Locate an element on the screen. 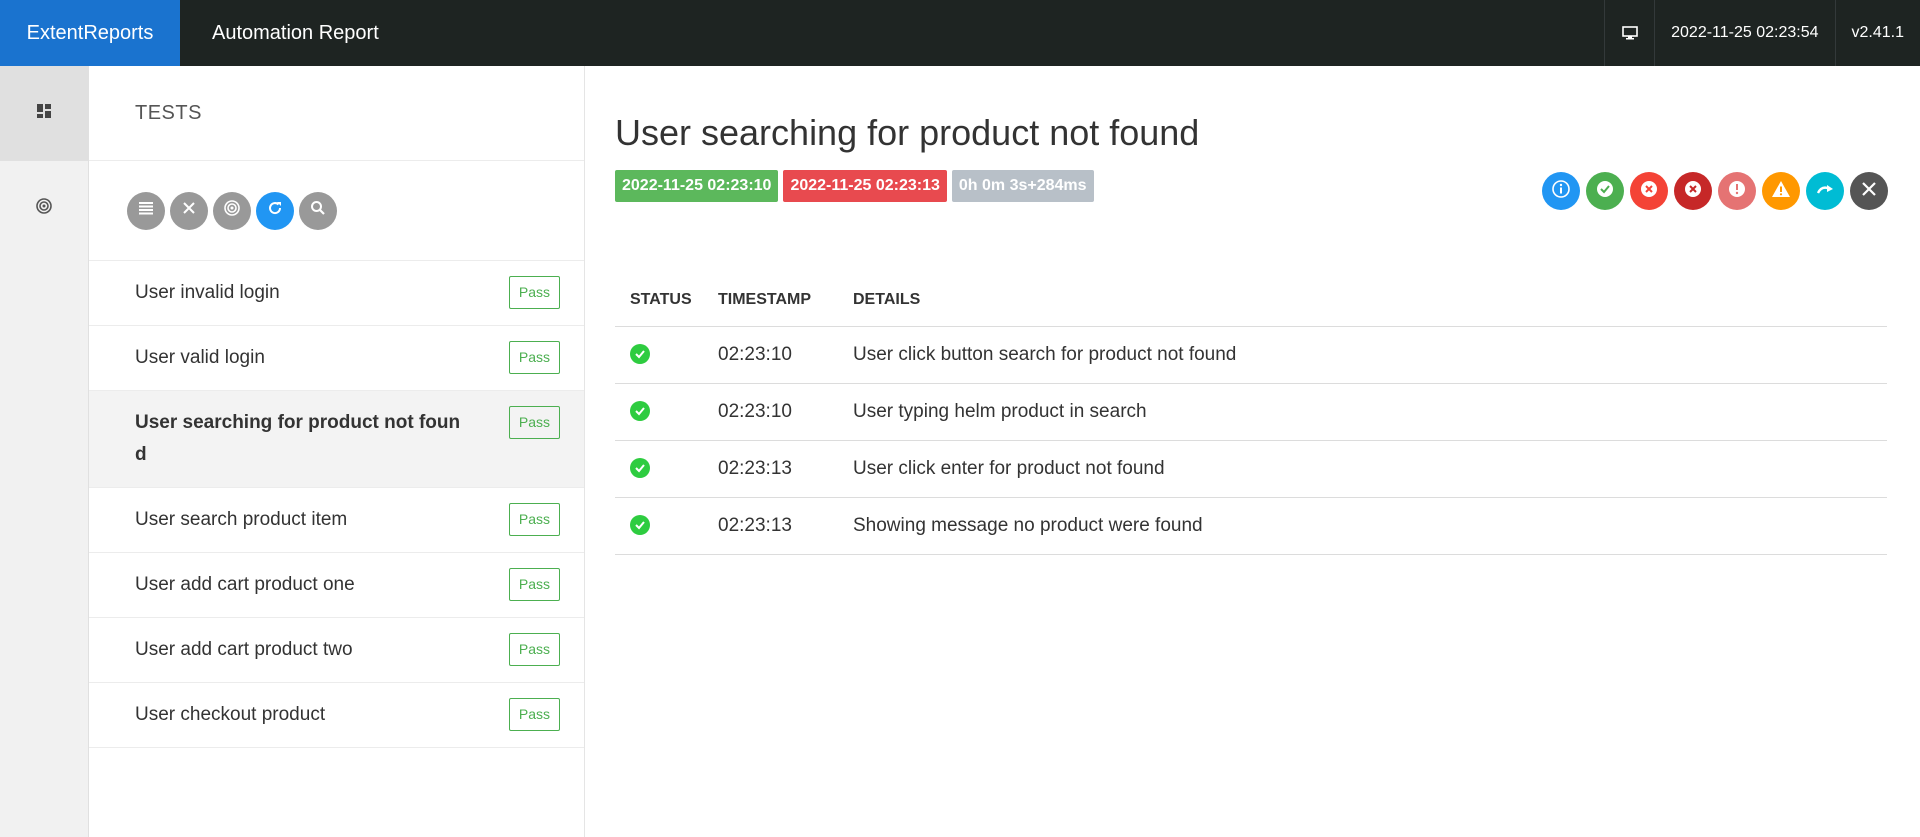  nav-item-tests is located at coordinates (44, 208).